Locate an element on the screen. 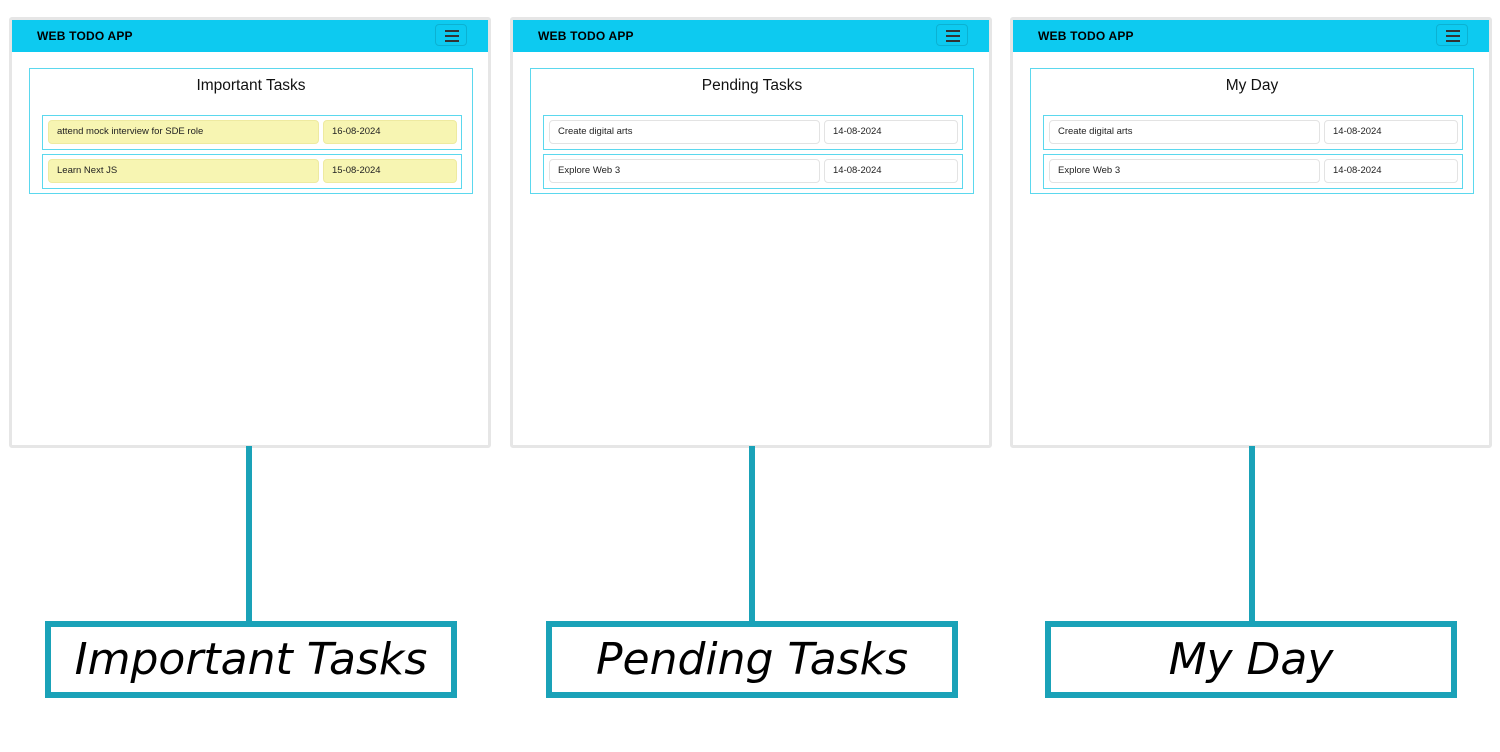 Image resolution: width=1500 pixels, height=752 pixels. caption-my-day: My Day is located at coordinates (1251, 659).